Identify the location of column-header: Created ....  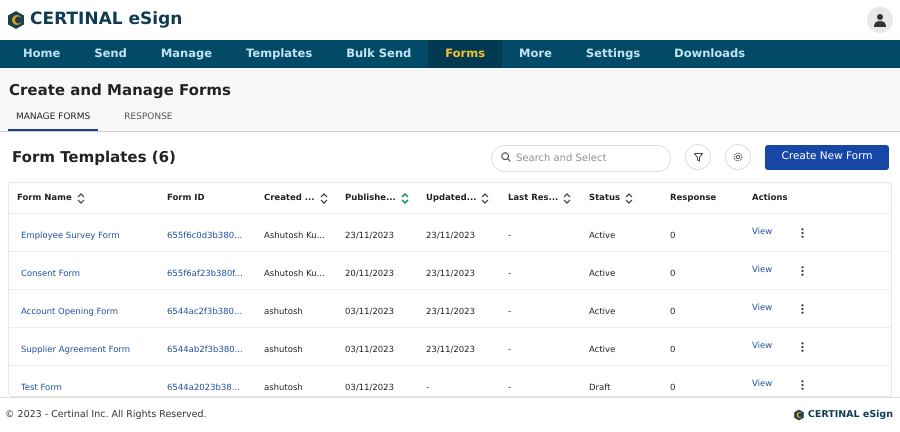
(289, 198).